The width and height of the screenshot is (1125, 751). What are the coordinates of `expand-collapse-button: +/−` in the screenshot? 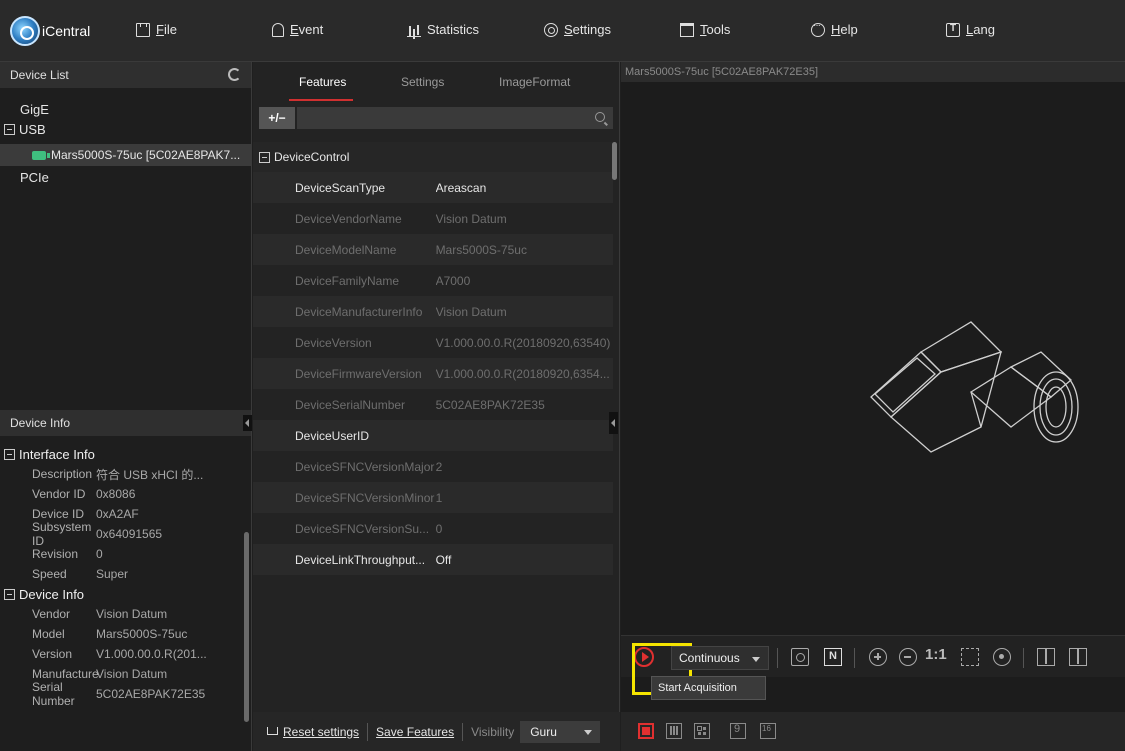 It's located at (277, 118).